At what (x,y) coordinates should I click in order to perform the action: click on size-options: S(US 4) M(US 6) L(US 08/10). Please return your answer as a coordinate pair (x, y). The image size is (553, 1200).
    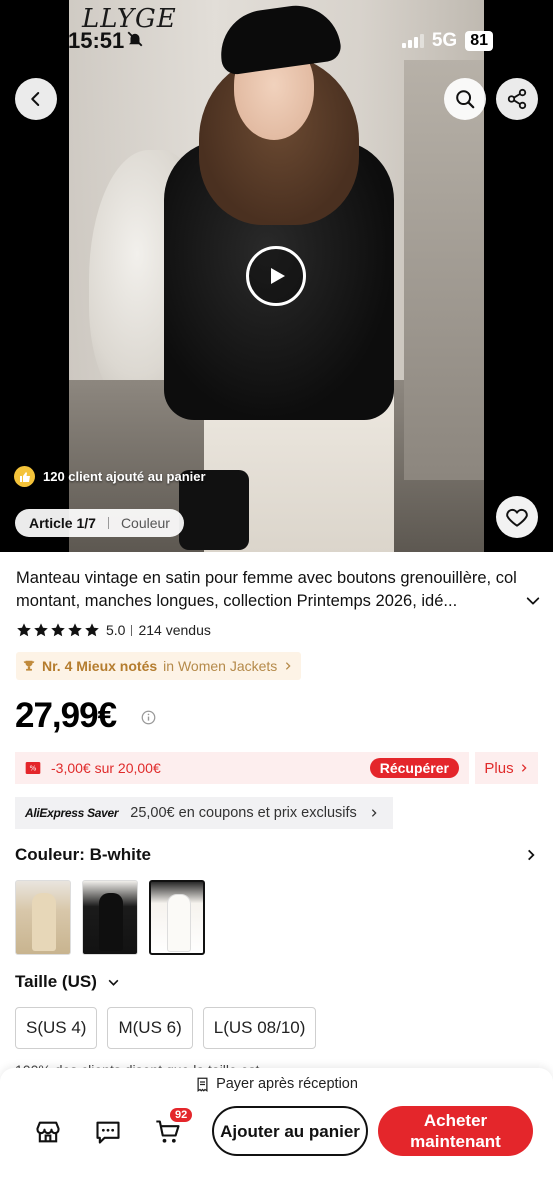
    Looking at the image, I should click on (166, 1028).